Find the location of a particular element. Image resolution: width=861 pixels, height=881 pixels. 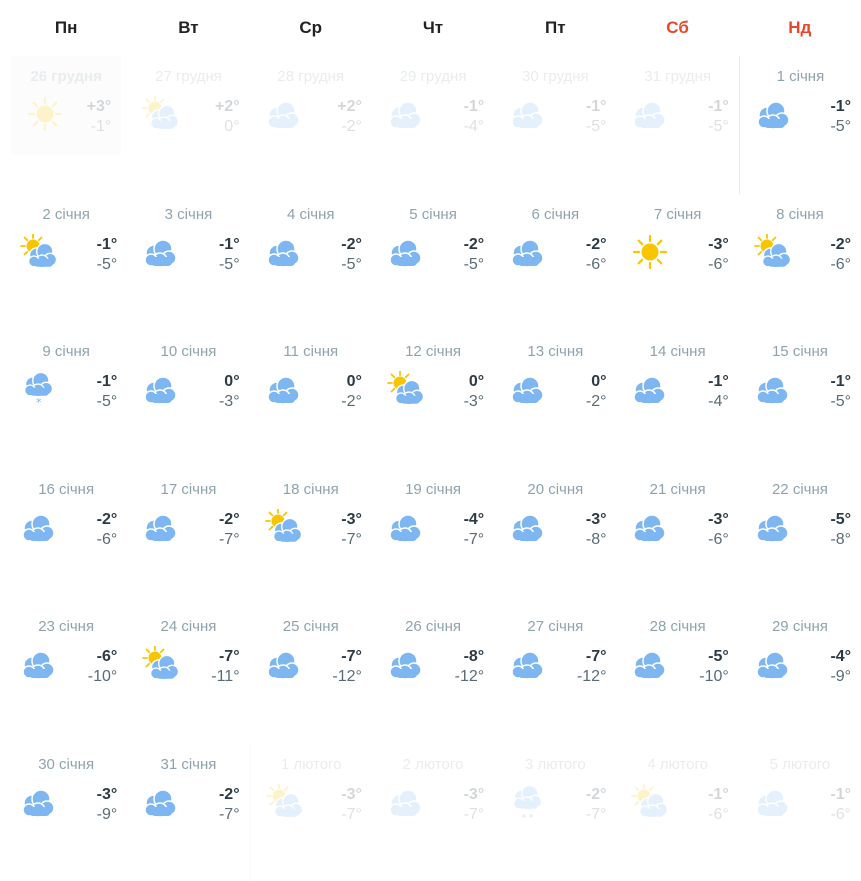

day-cell: 21 січня-3°-6° is located at coordinates (677, 538).